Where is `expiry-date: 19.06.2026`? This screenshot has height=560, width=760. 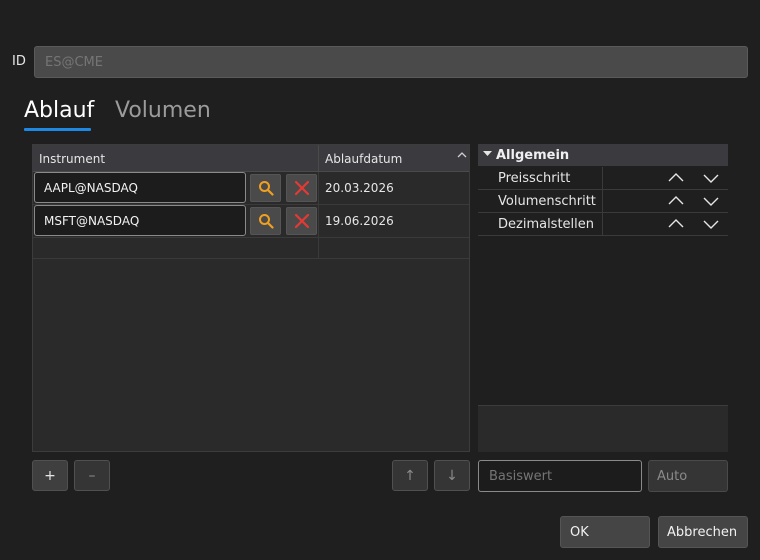 expiry-date: 19.06.2026 is located at coordinates (359, 221).